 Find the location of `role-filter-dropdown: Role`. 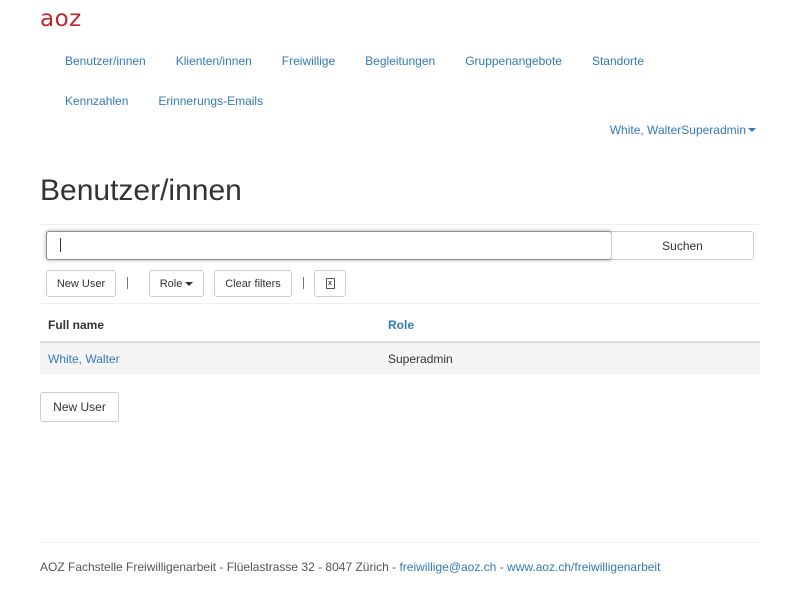

role-filter-dropdown: Role is located at coordinates (176, 283).